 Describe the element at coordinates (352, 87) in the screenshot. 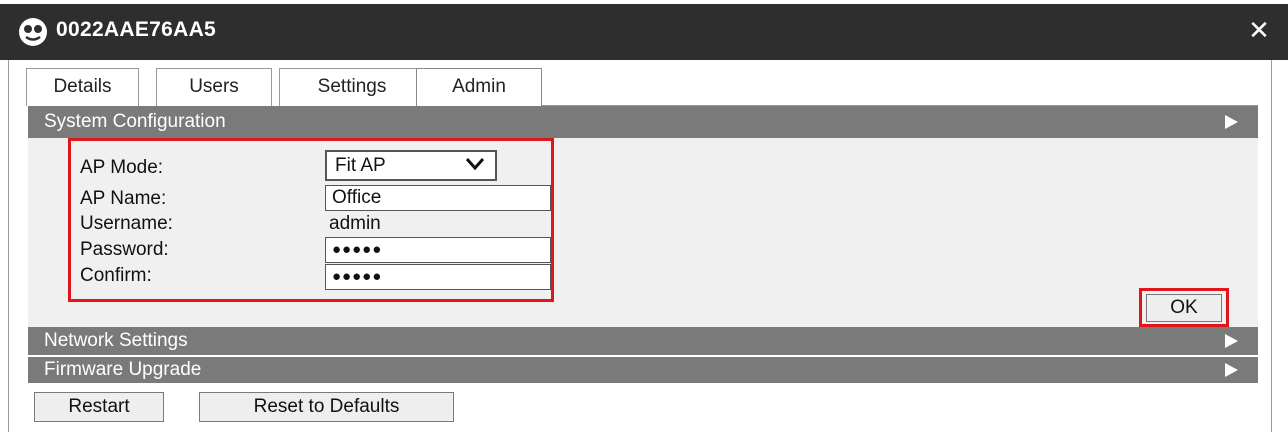

I see `tab-settings: Settings` at that location.